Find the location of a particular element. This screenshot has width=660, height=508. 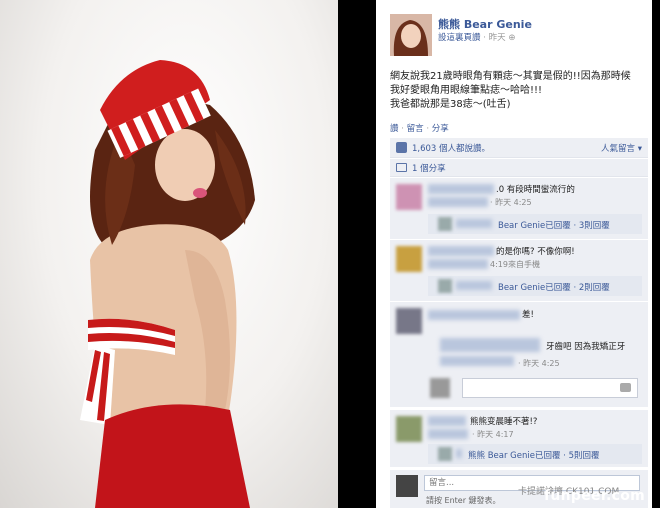

brand-watermark: funpeer.com is located at coordinates (595, 496).